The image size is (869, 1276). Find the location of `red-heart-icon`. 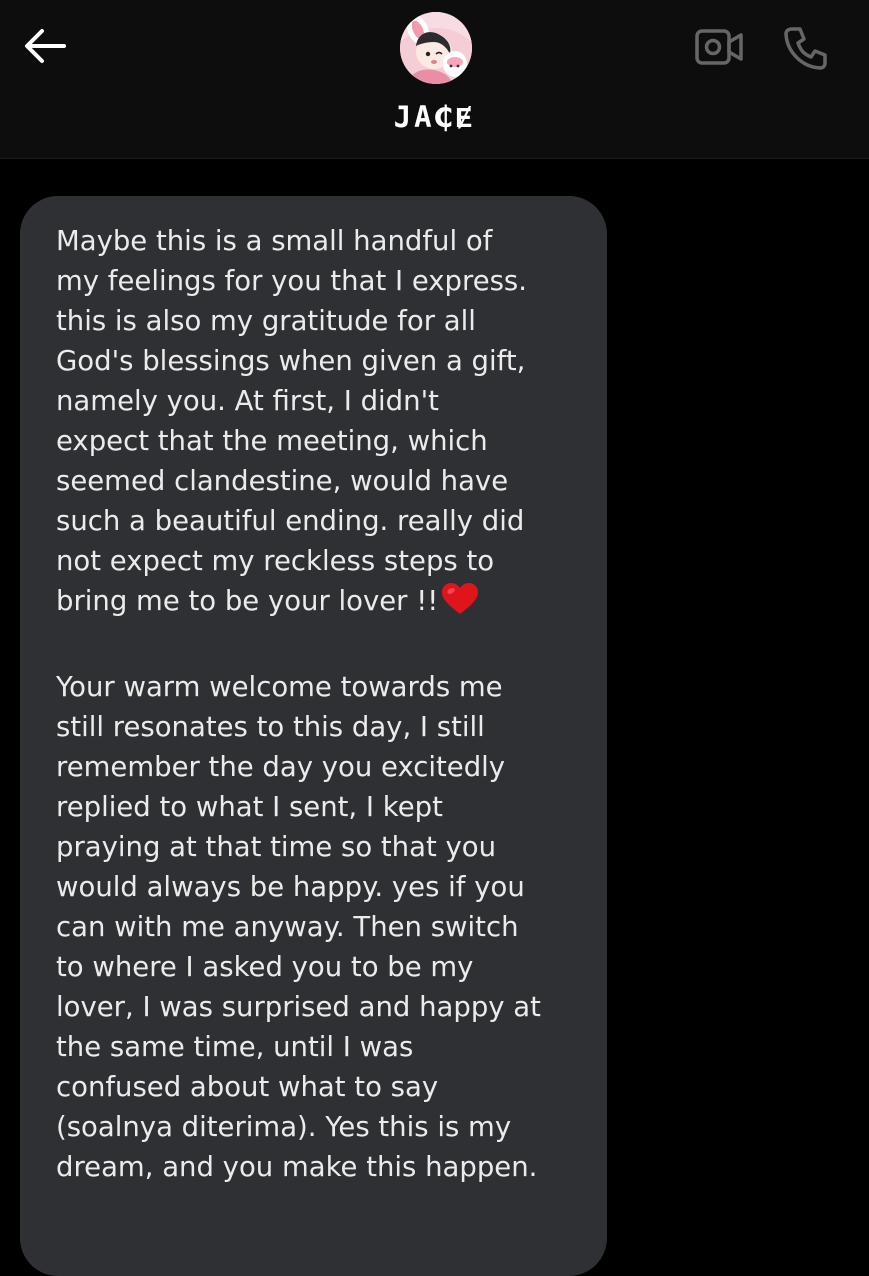

red-heart-icon is located at coordinates (460, 604).